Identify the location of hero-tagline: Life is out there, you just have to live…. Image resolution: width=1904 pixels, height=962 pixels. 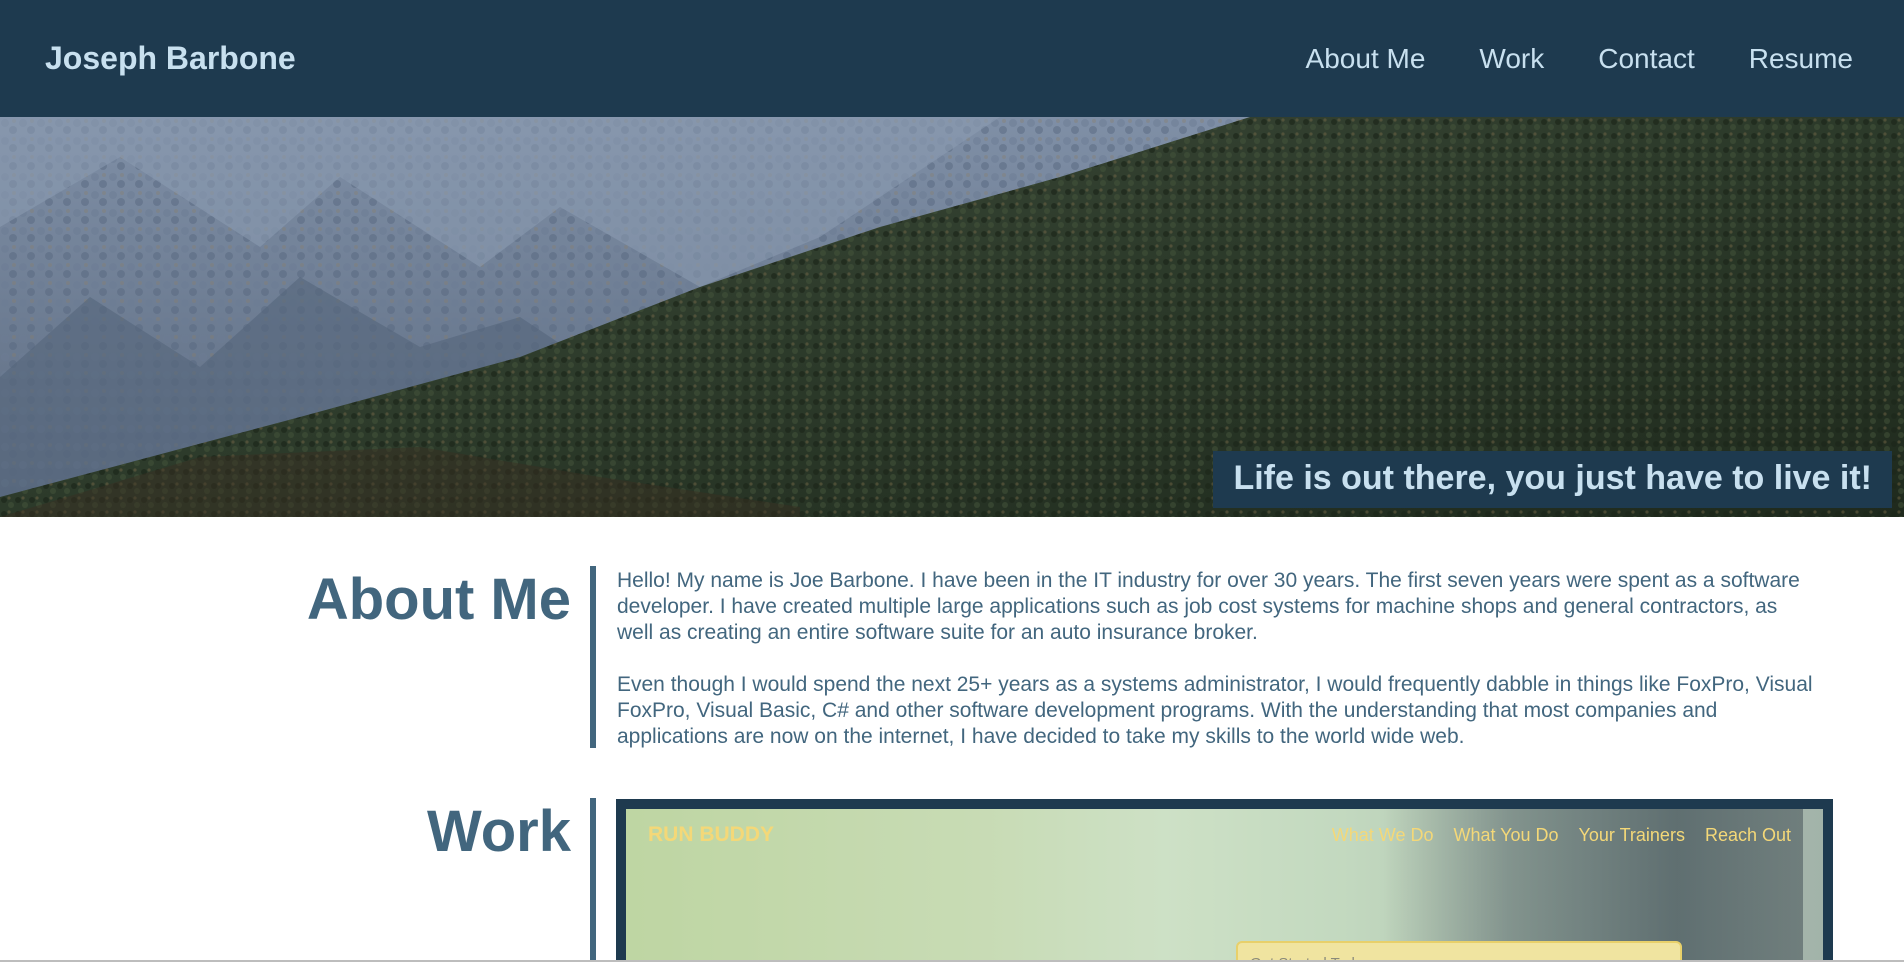
(1552, 479).